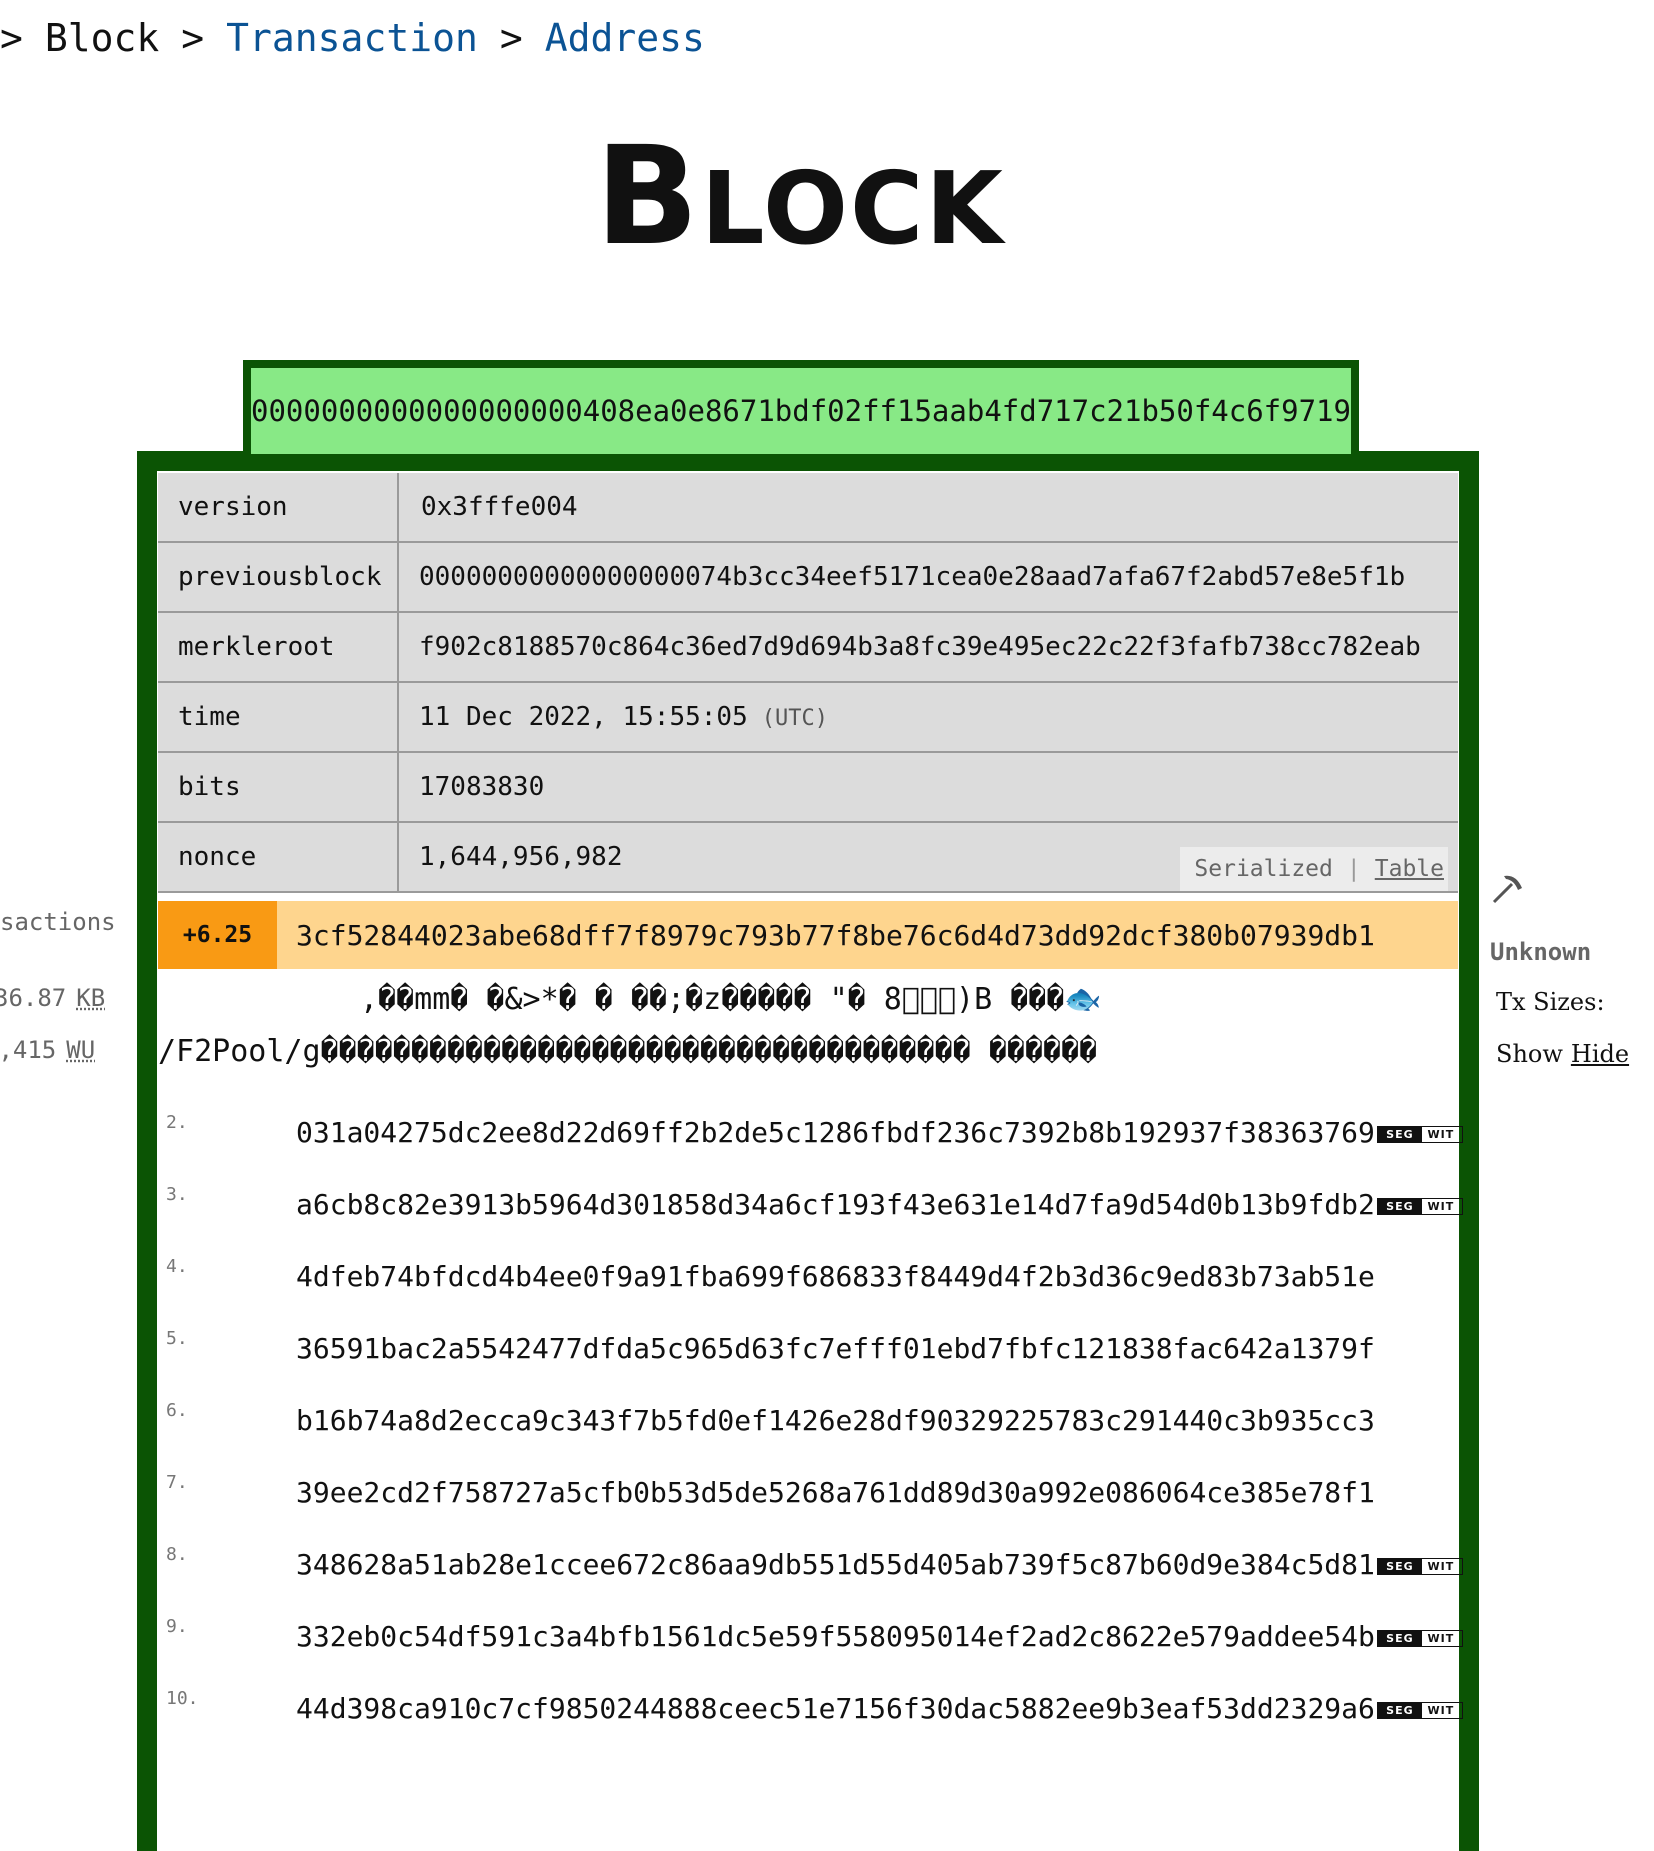  What do you see at coordinates (583, 717) in the screenshot?
I see `header-value: 11 Dec 2022, 15:55:05` at bounding box center [583, 717].